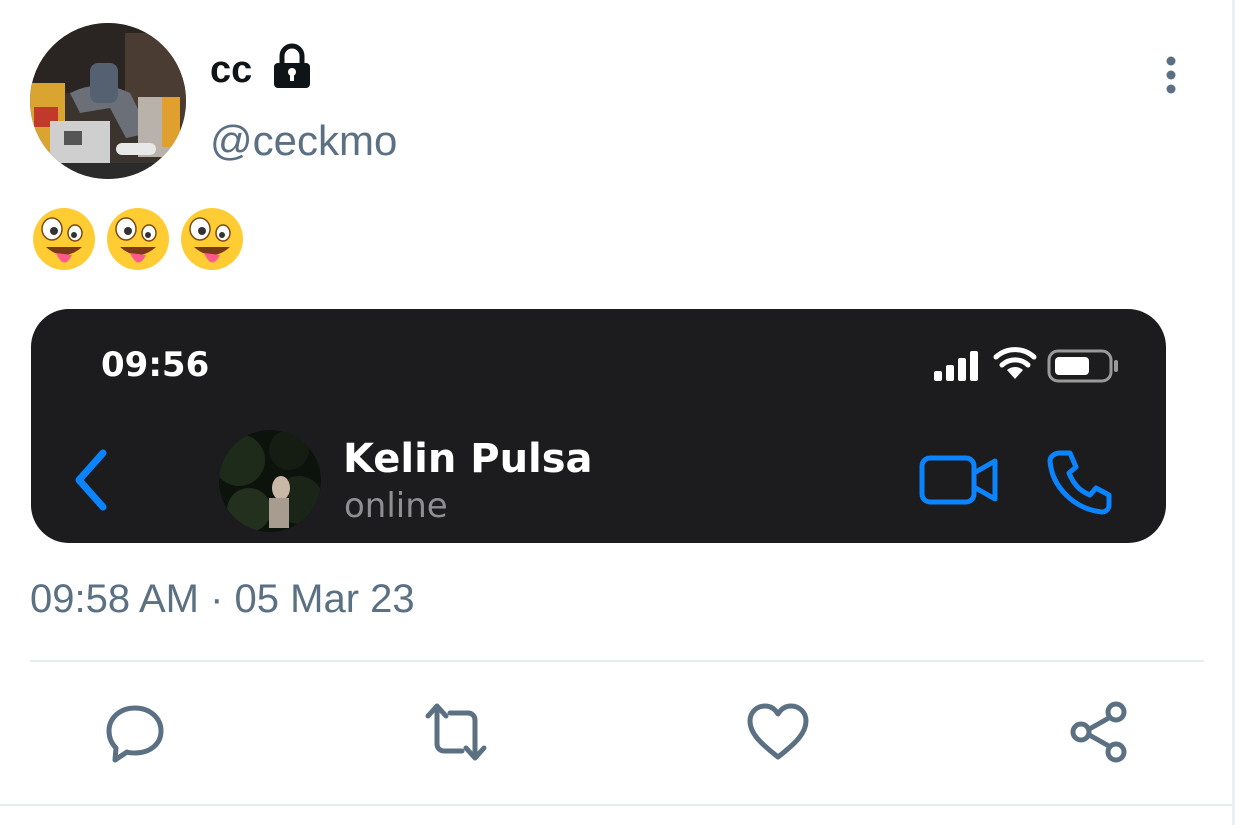 The image size is (1235, 825). I want to click on contact-status: online, so click(396, 506).